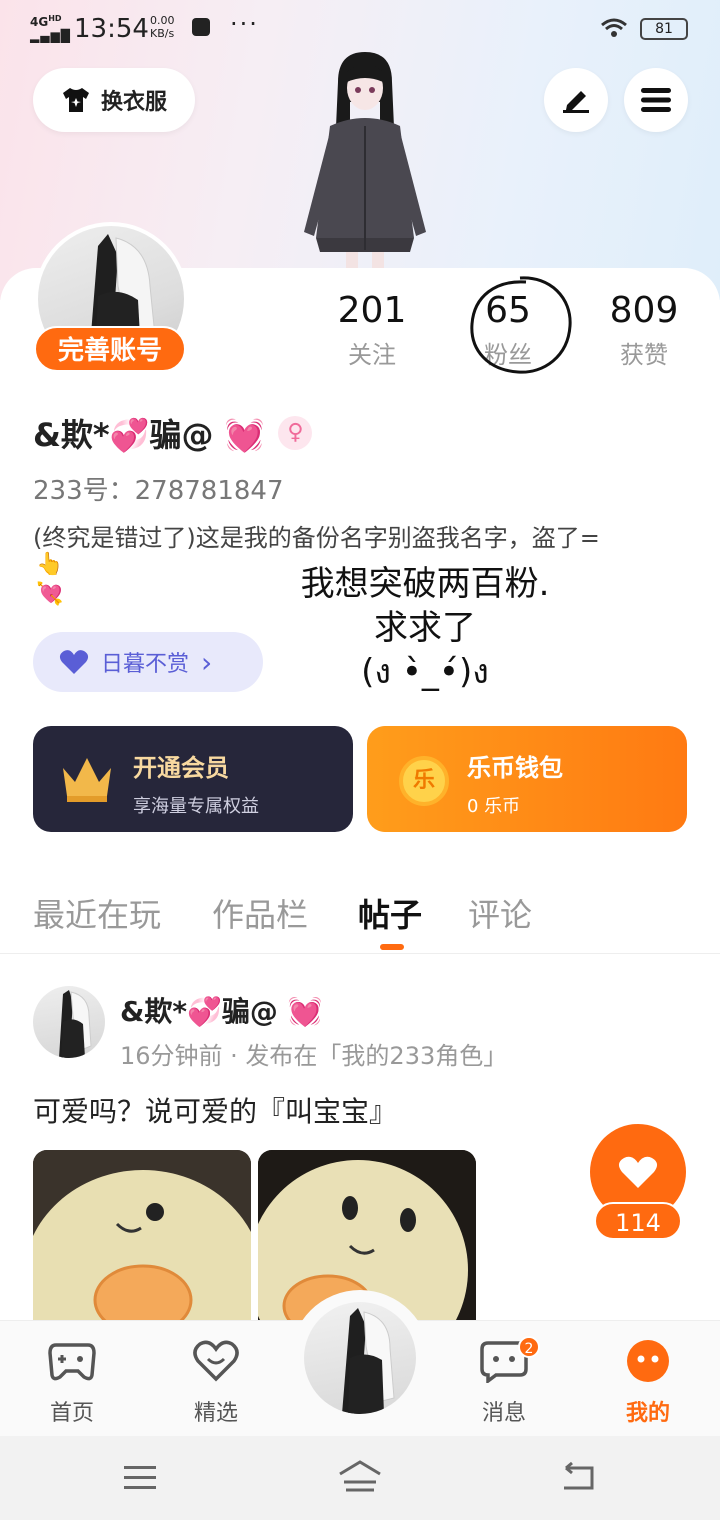  I want to click on edit-button, so click(576, 100).